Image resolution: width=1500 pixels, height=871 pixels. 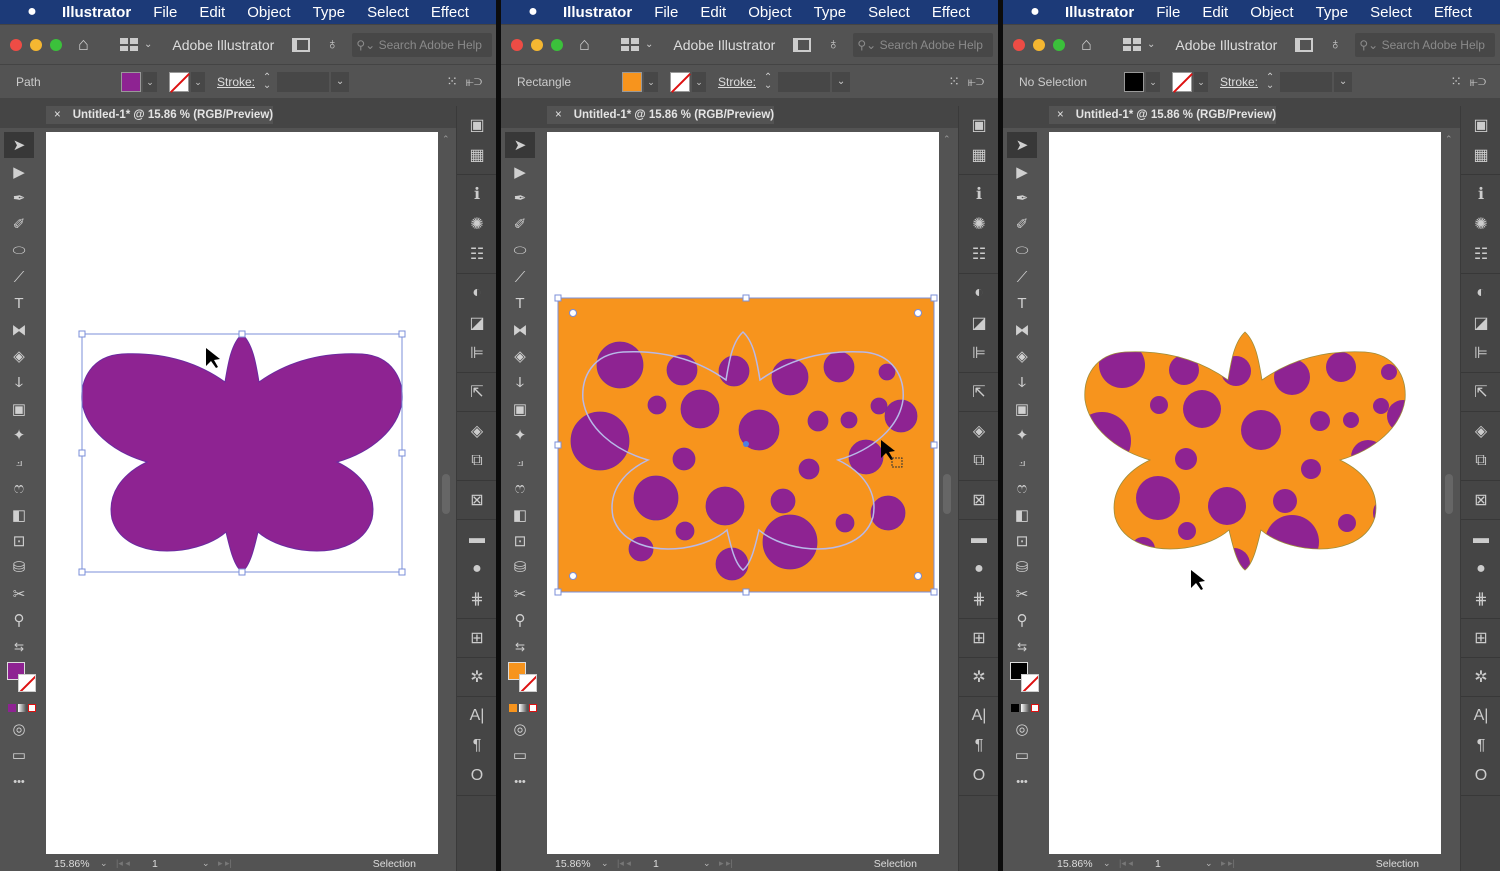 I want to click on character-icon: A|, so click(x=978, y=716).